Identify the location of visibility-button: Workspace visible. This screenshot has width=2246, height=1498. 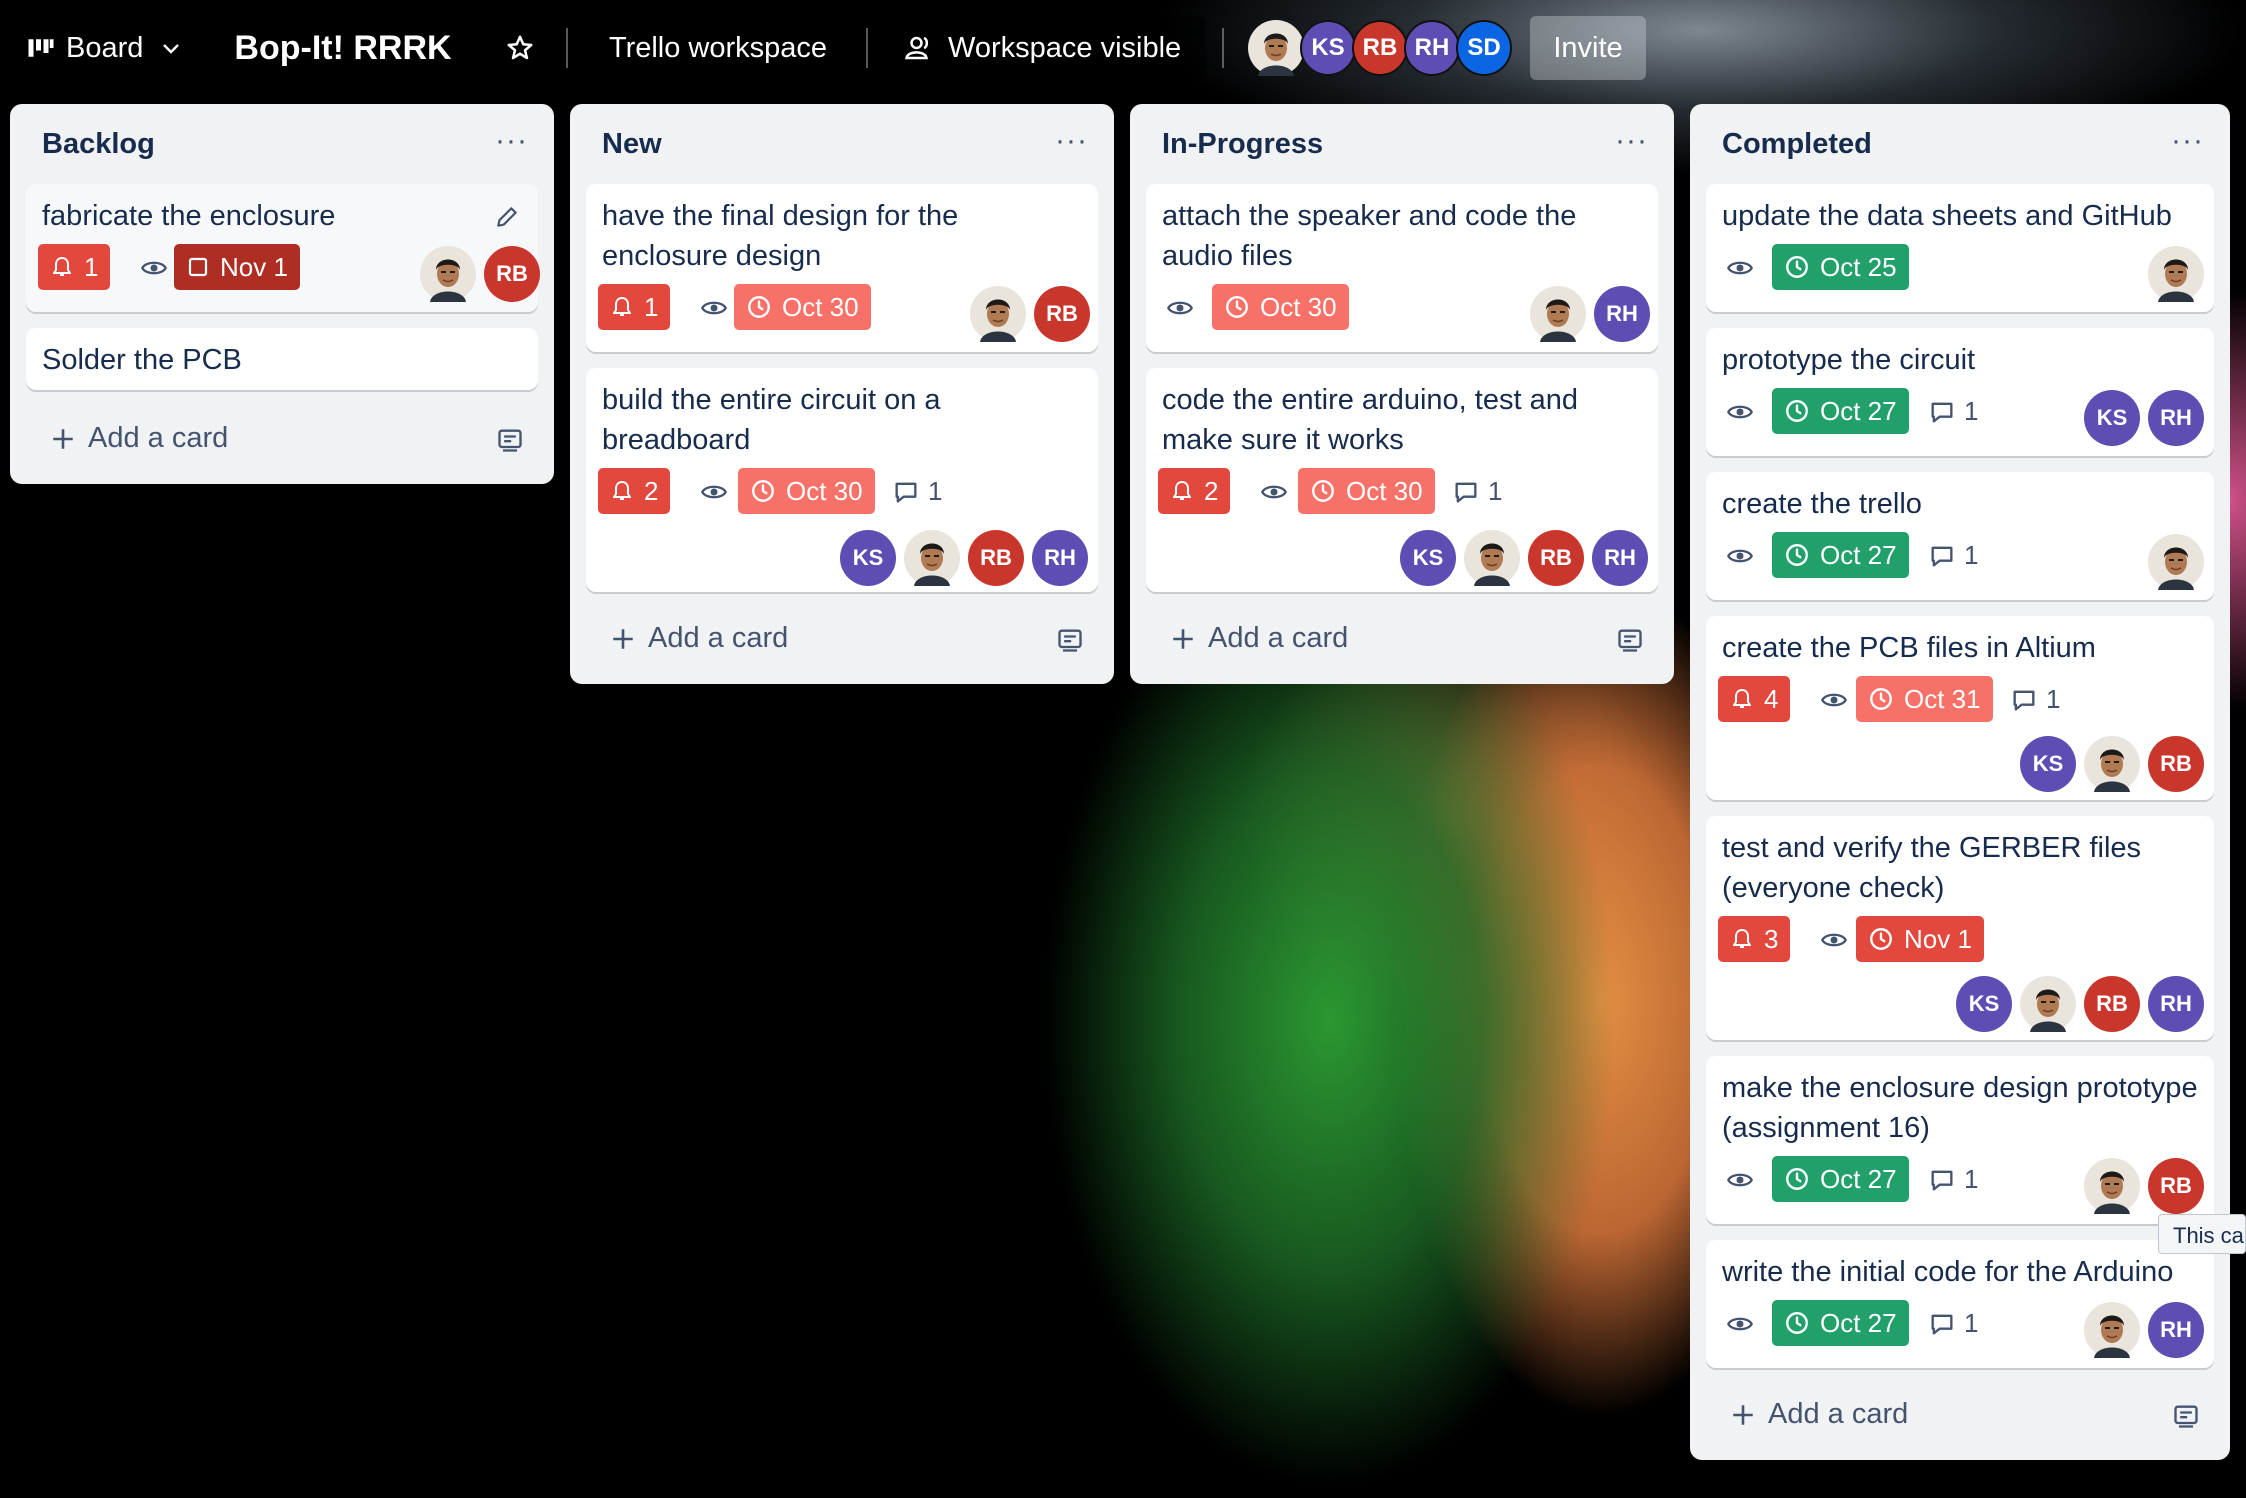
(1046, 48).